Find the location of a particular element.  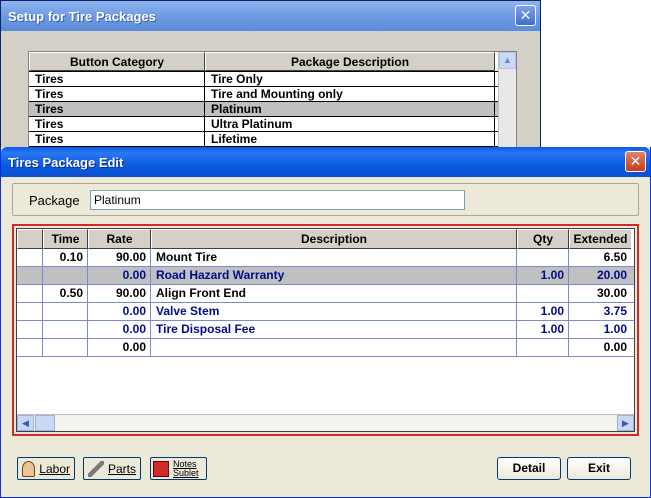

package-list-row: Tires Ultra Platinum is located at coordinates (272, 124).